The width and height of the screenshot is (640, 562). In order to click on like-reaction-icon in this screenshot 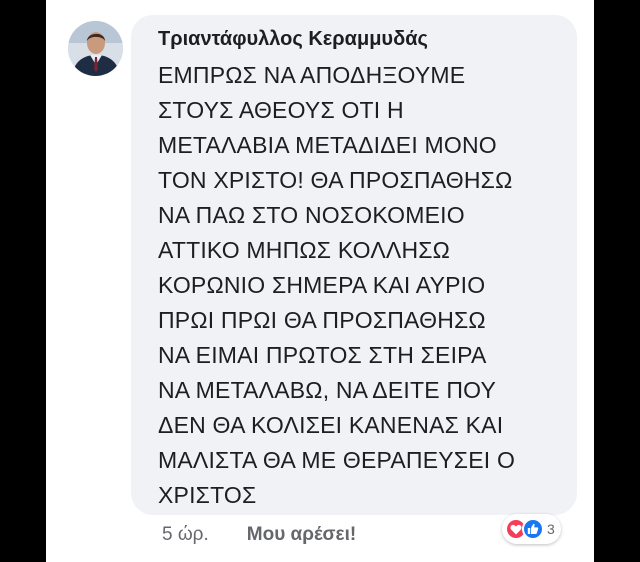, I will do `click(533, 529)`.